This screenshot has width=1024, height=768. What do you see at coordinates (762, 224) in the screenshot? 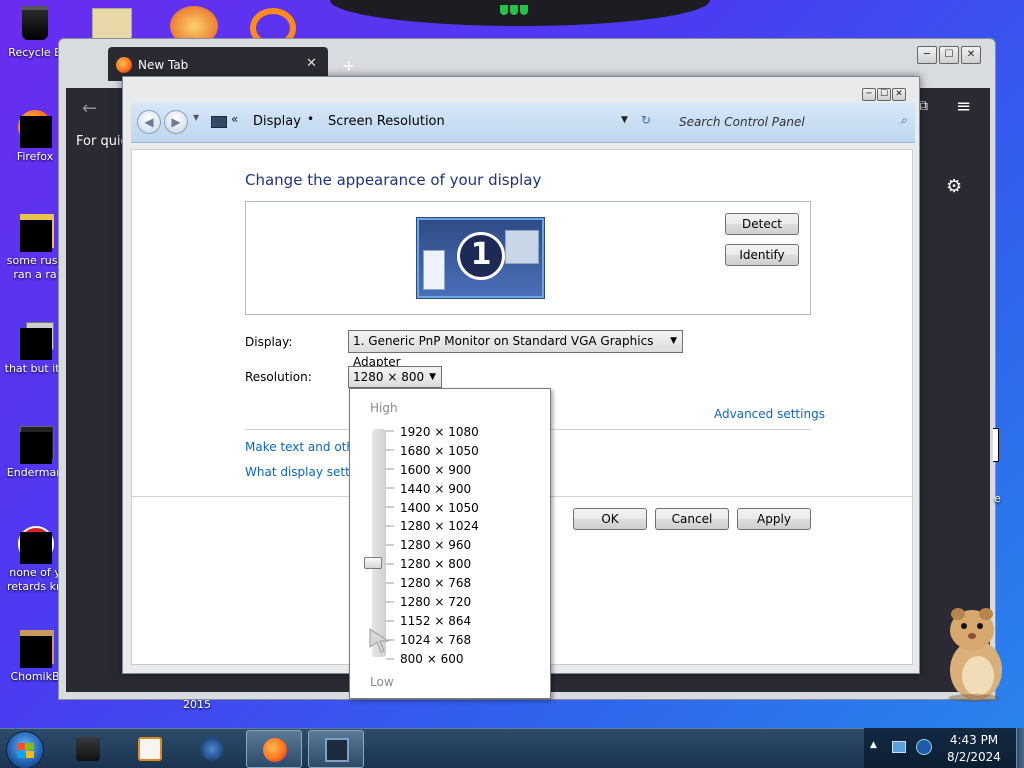
I see `detect-button: Detect` at bounding box center [762, 224].